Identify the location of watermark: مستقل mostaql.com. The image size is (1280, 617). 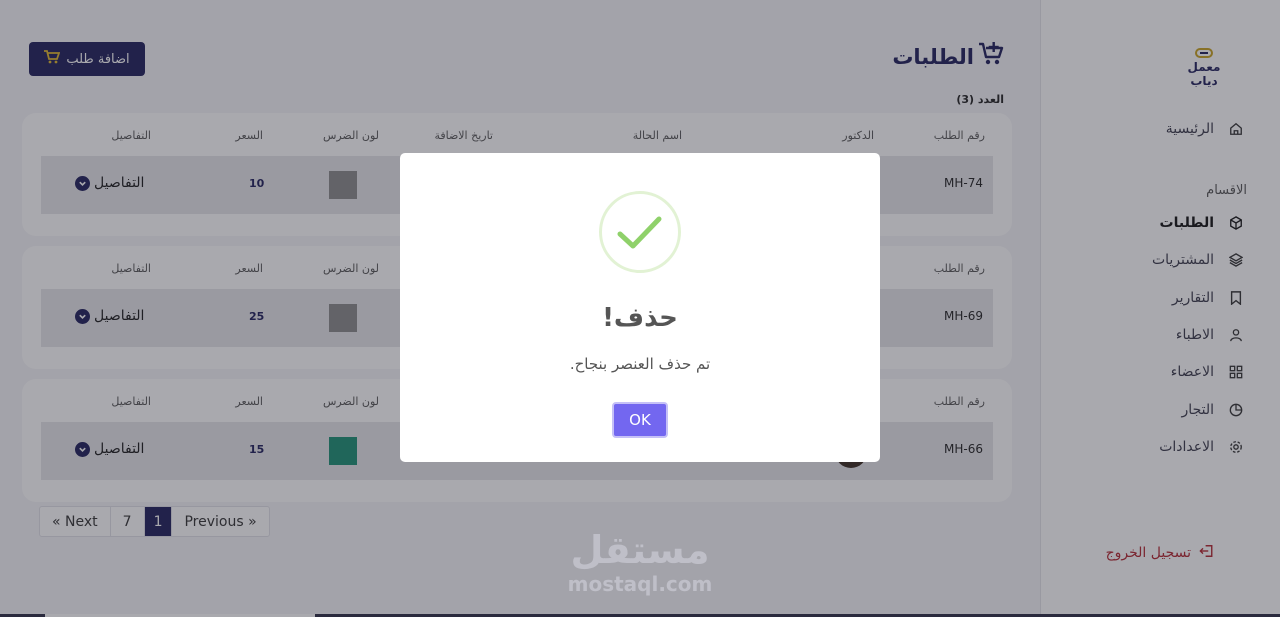
(640, 562).